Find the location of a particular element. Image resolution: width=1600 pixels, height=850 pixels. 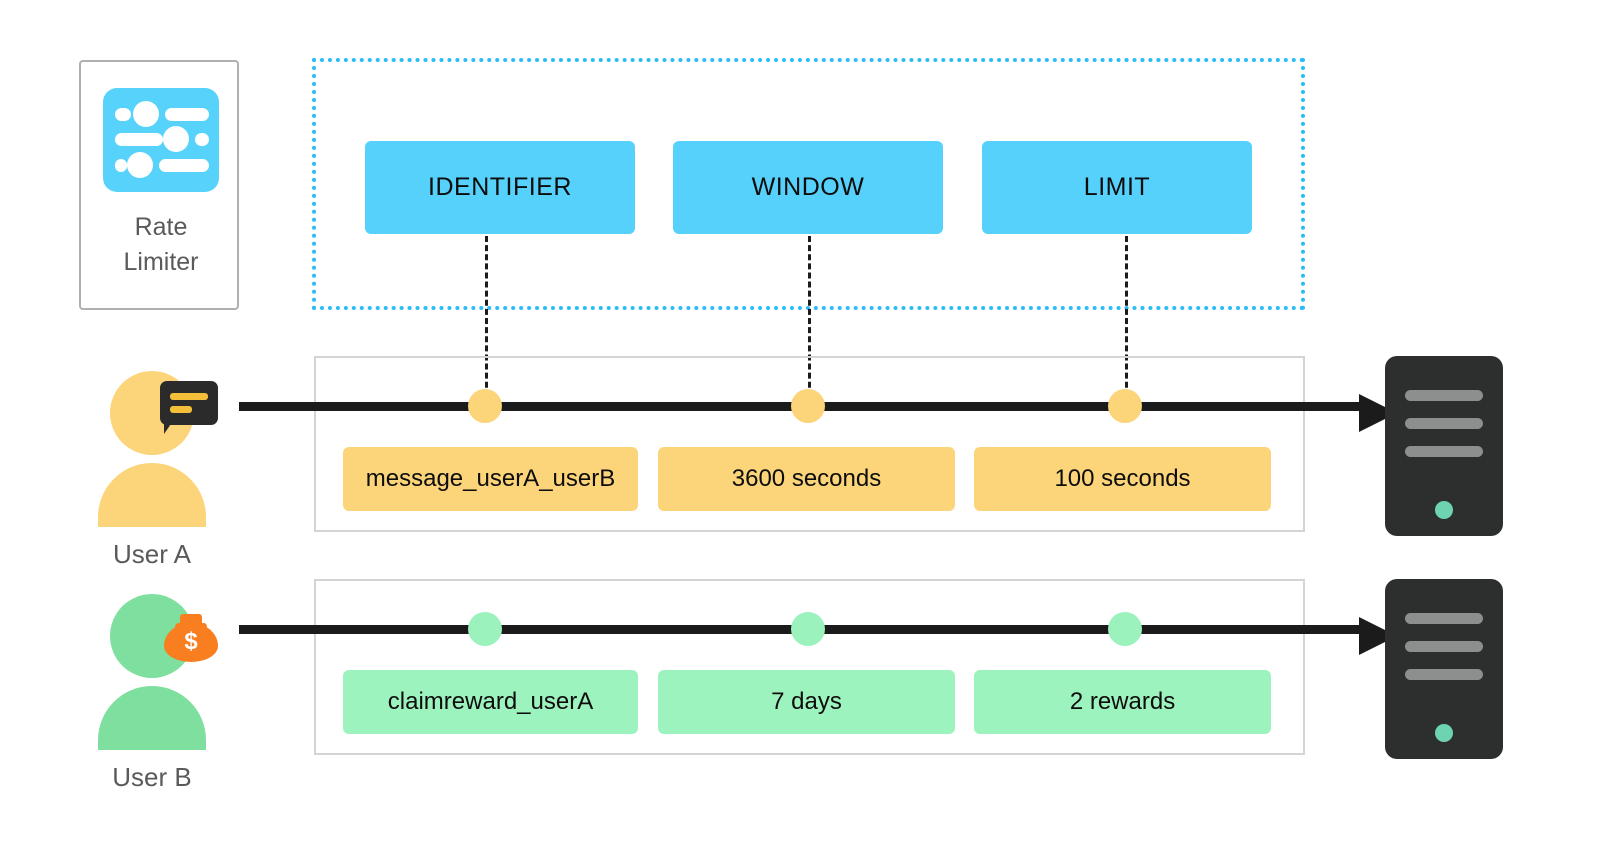

rate-limiter-label-line2: Limiter is located at coordinates (161, 262).